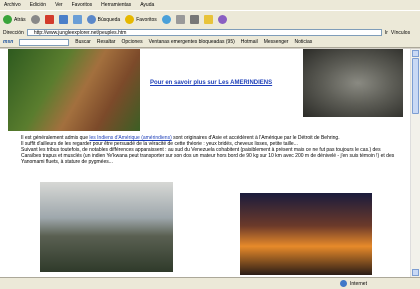  Describe the element at coordinates (306, 234) in the screenshot. I see `sunset-photo` at that location.